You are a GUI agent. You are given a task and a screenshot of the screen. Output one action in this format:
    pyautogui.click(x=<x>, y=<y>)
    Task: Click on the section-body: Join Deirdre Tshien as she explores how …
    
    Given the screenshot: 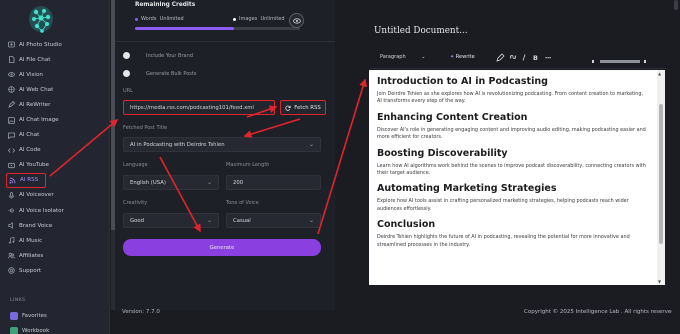 What is the action you would take?
    pyautogui.click(x=510, y=98)
    